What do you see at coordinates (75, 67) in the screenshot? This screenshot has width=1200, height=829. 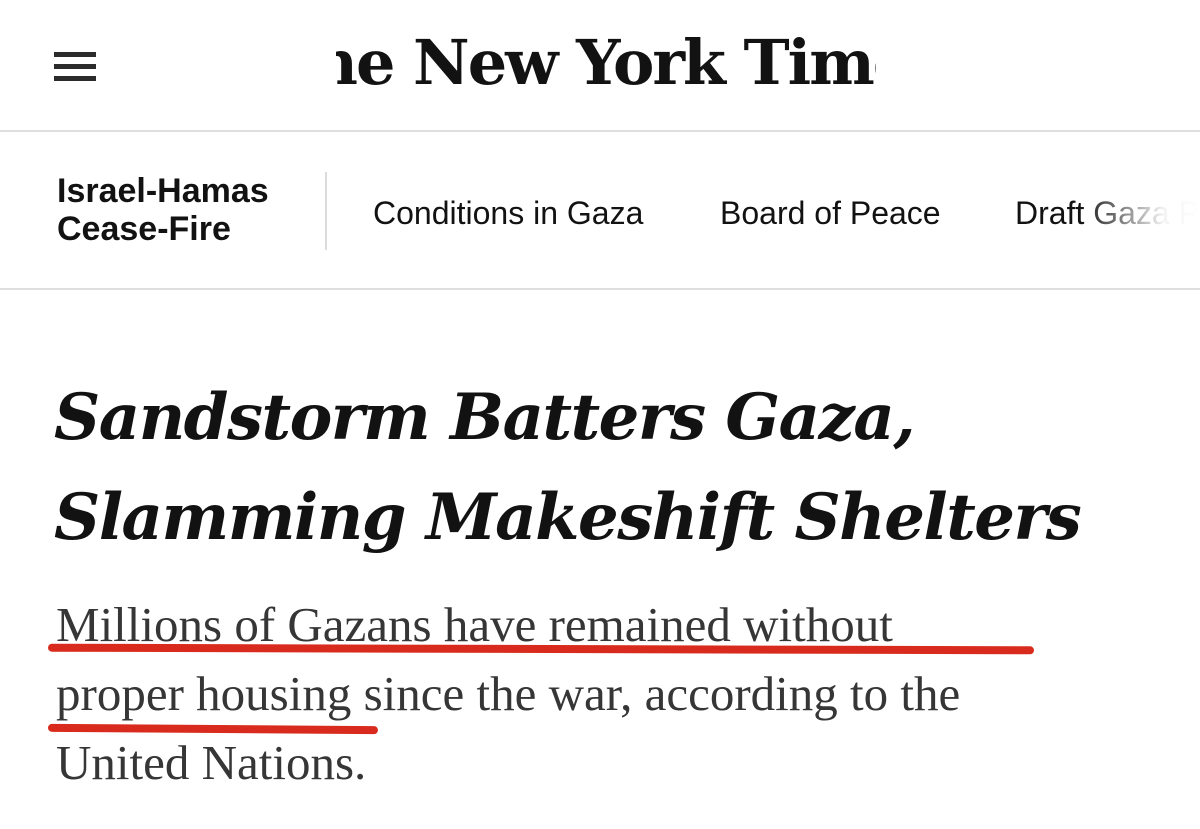 I see `hamburger-menu-icon` at bounding box center [75, 67].